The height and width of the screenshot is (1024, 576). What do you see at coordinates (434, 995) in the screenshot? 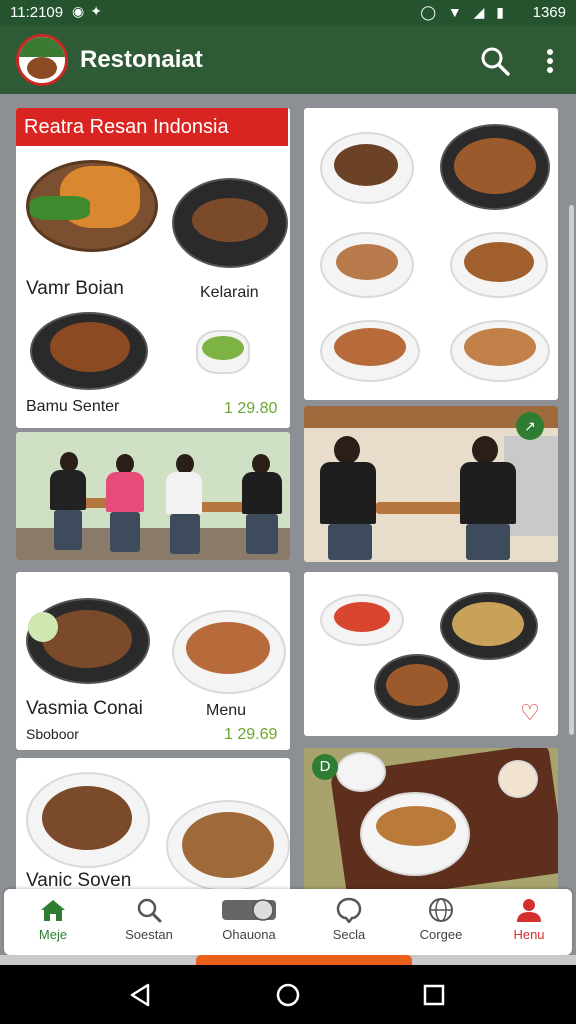
I see `recents-icon` at bounding box center [434, 995].